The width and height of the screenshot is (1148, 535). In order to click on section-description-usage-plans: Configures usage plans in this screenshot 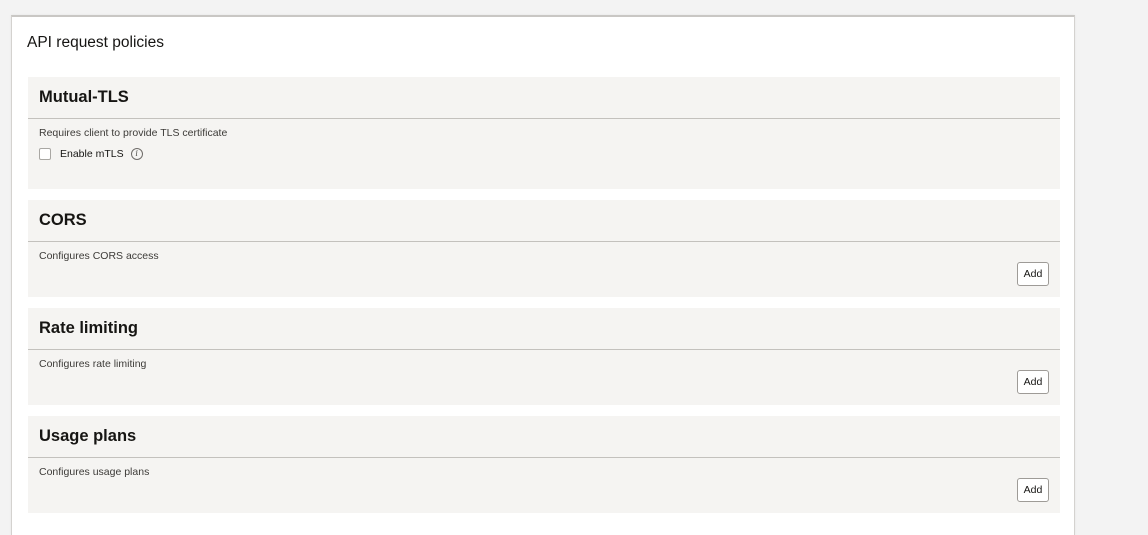, I will do `click(94, 472)`.